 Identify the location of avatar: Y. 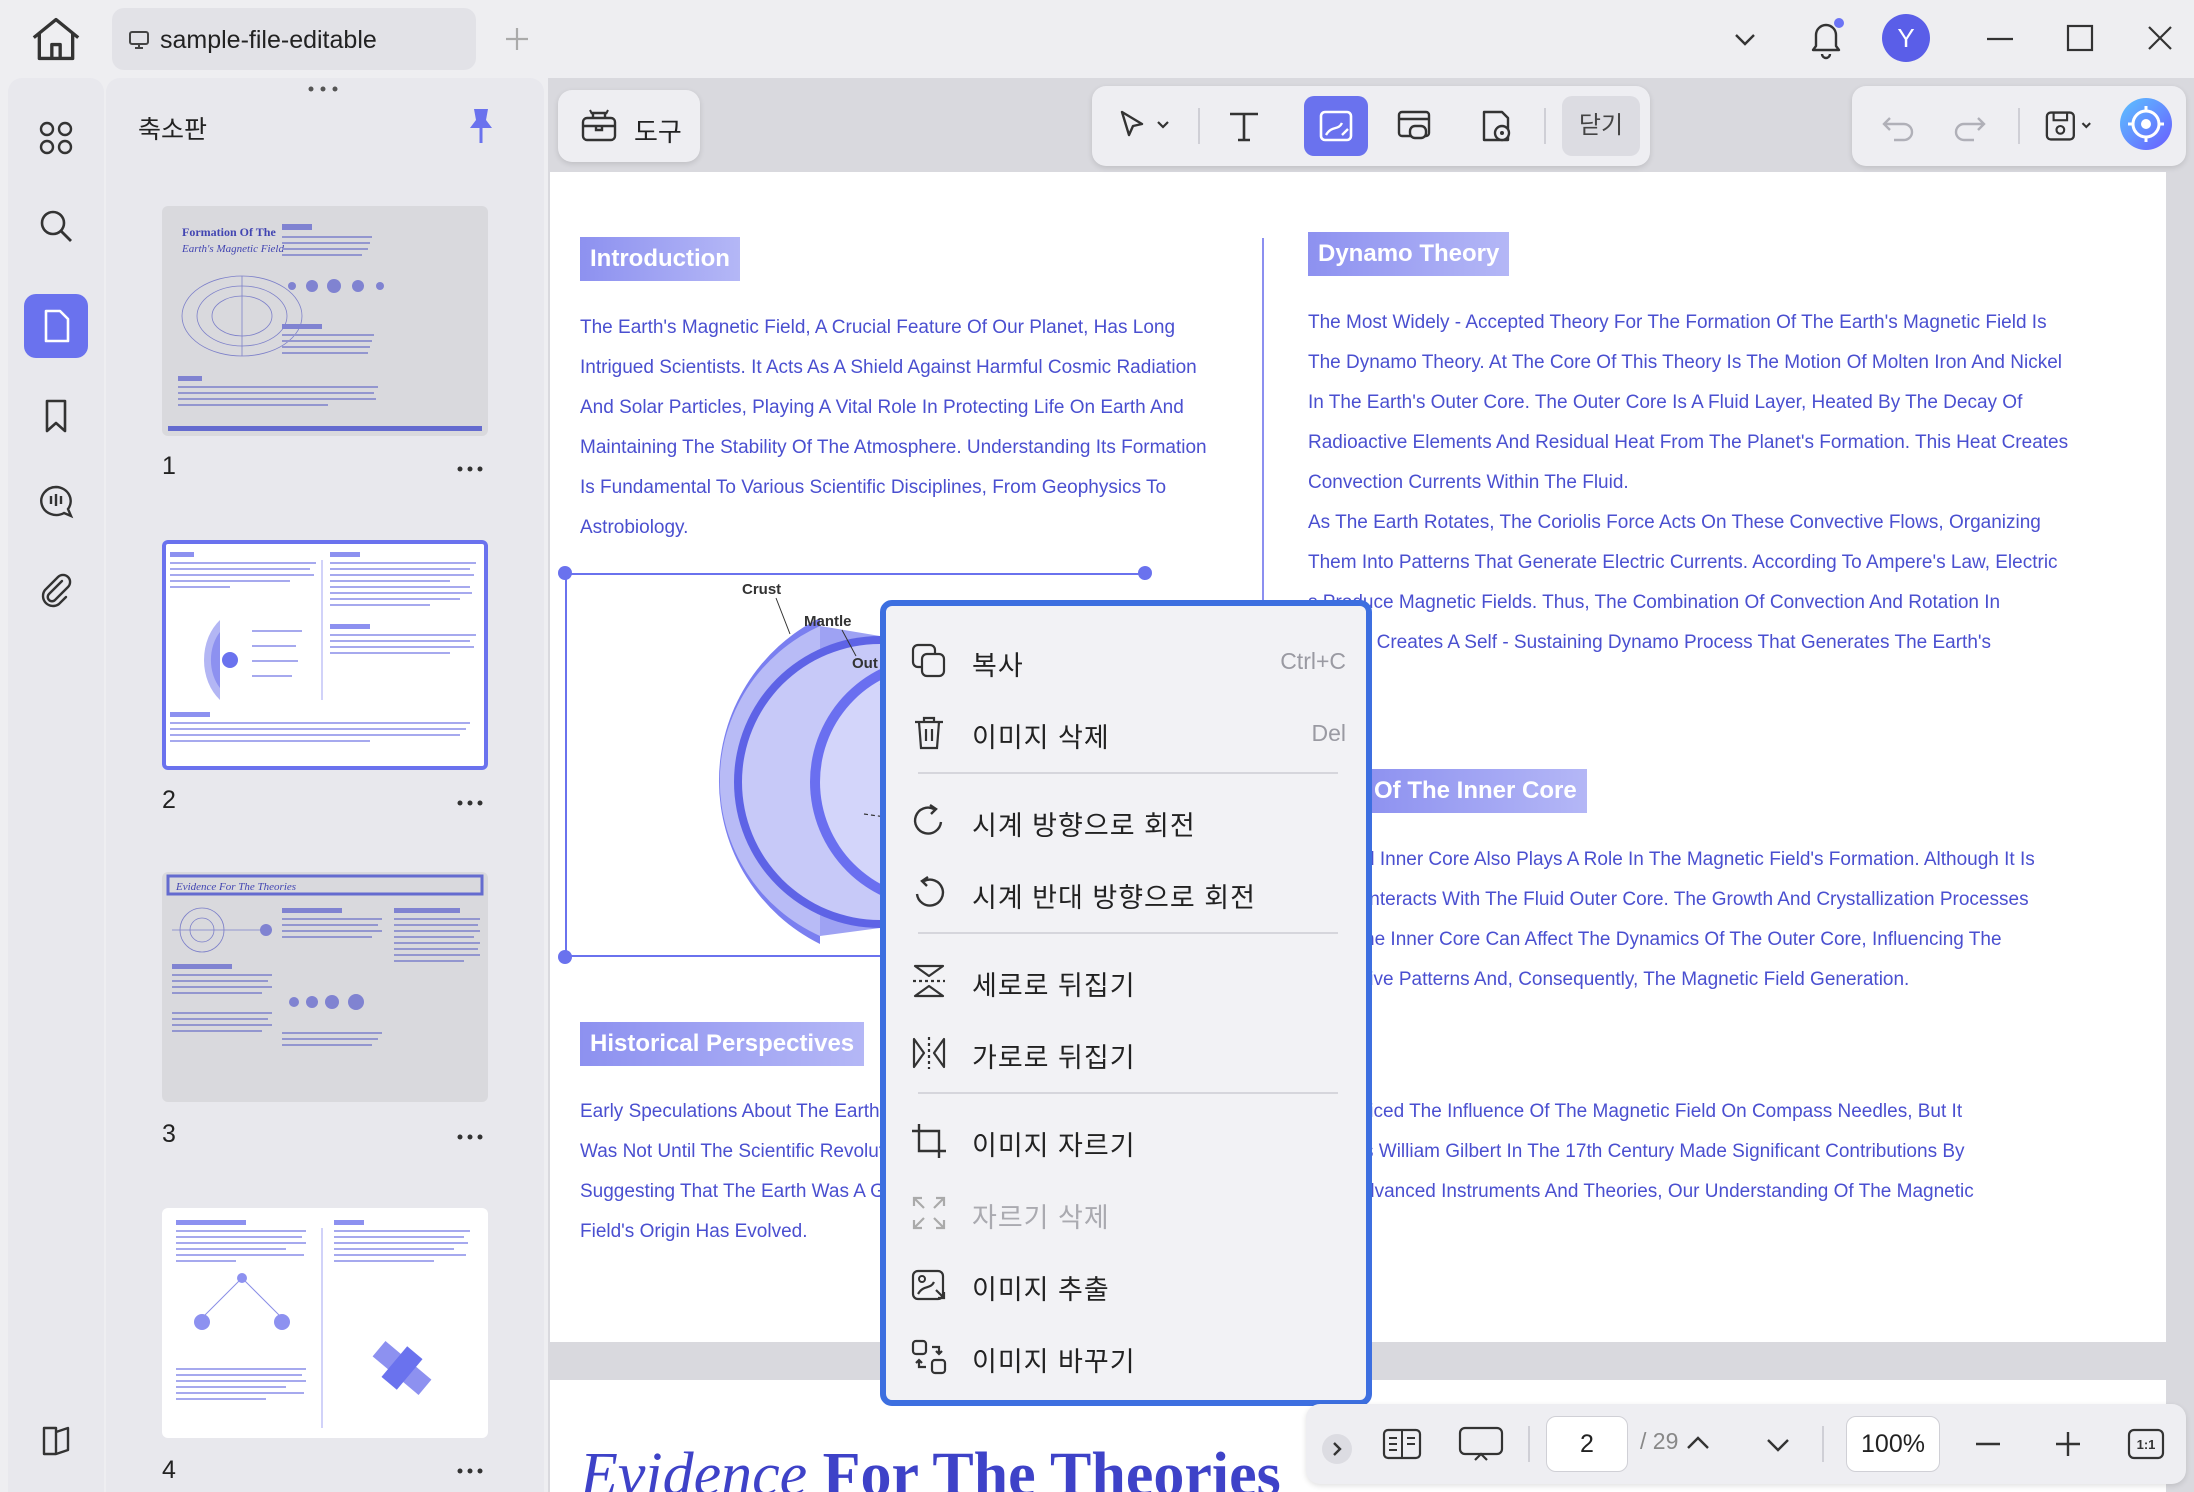
(1906, 38).